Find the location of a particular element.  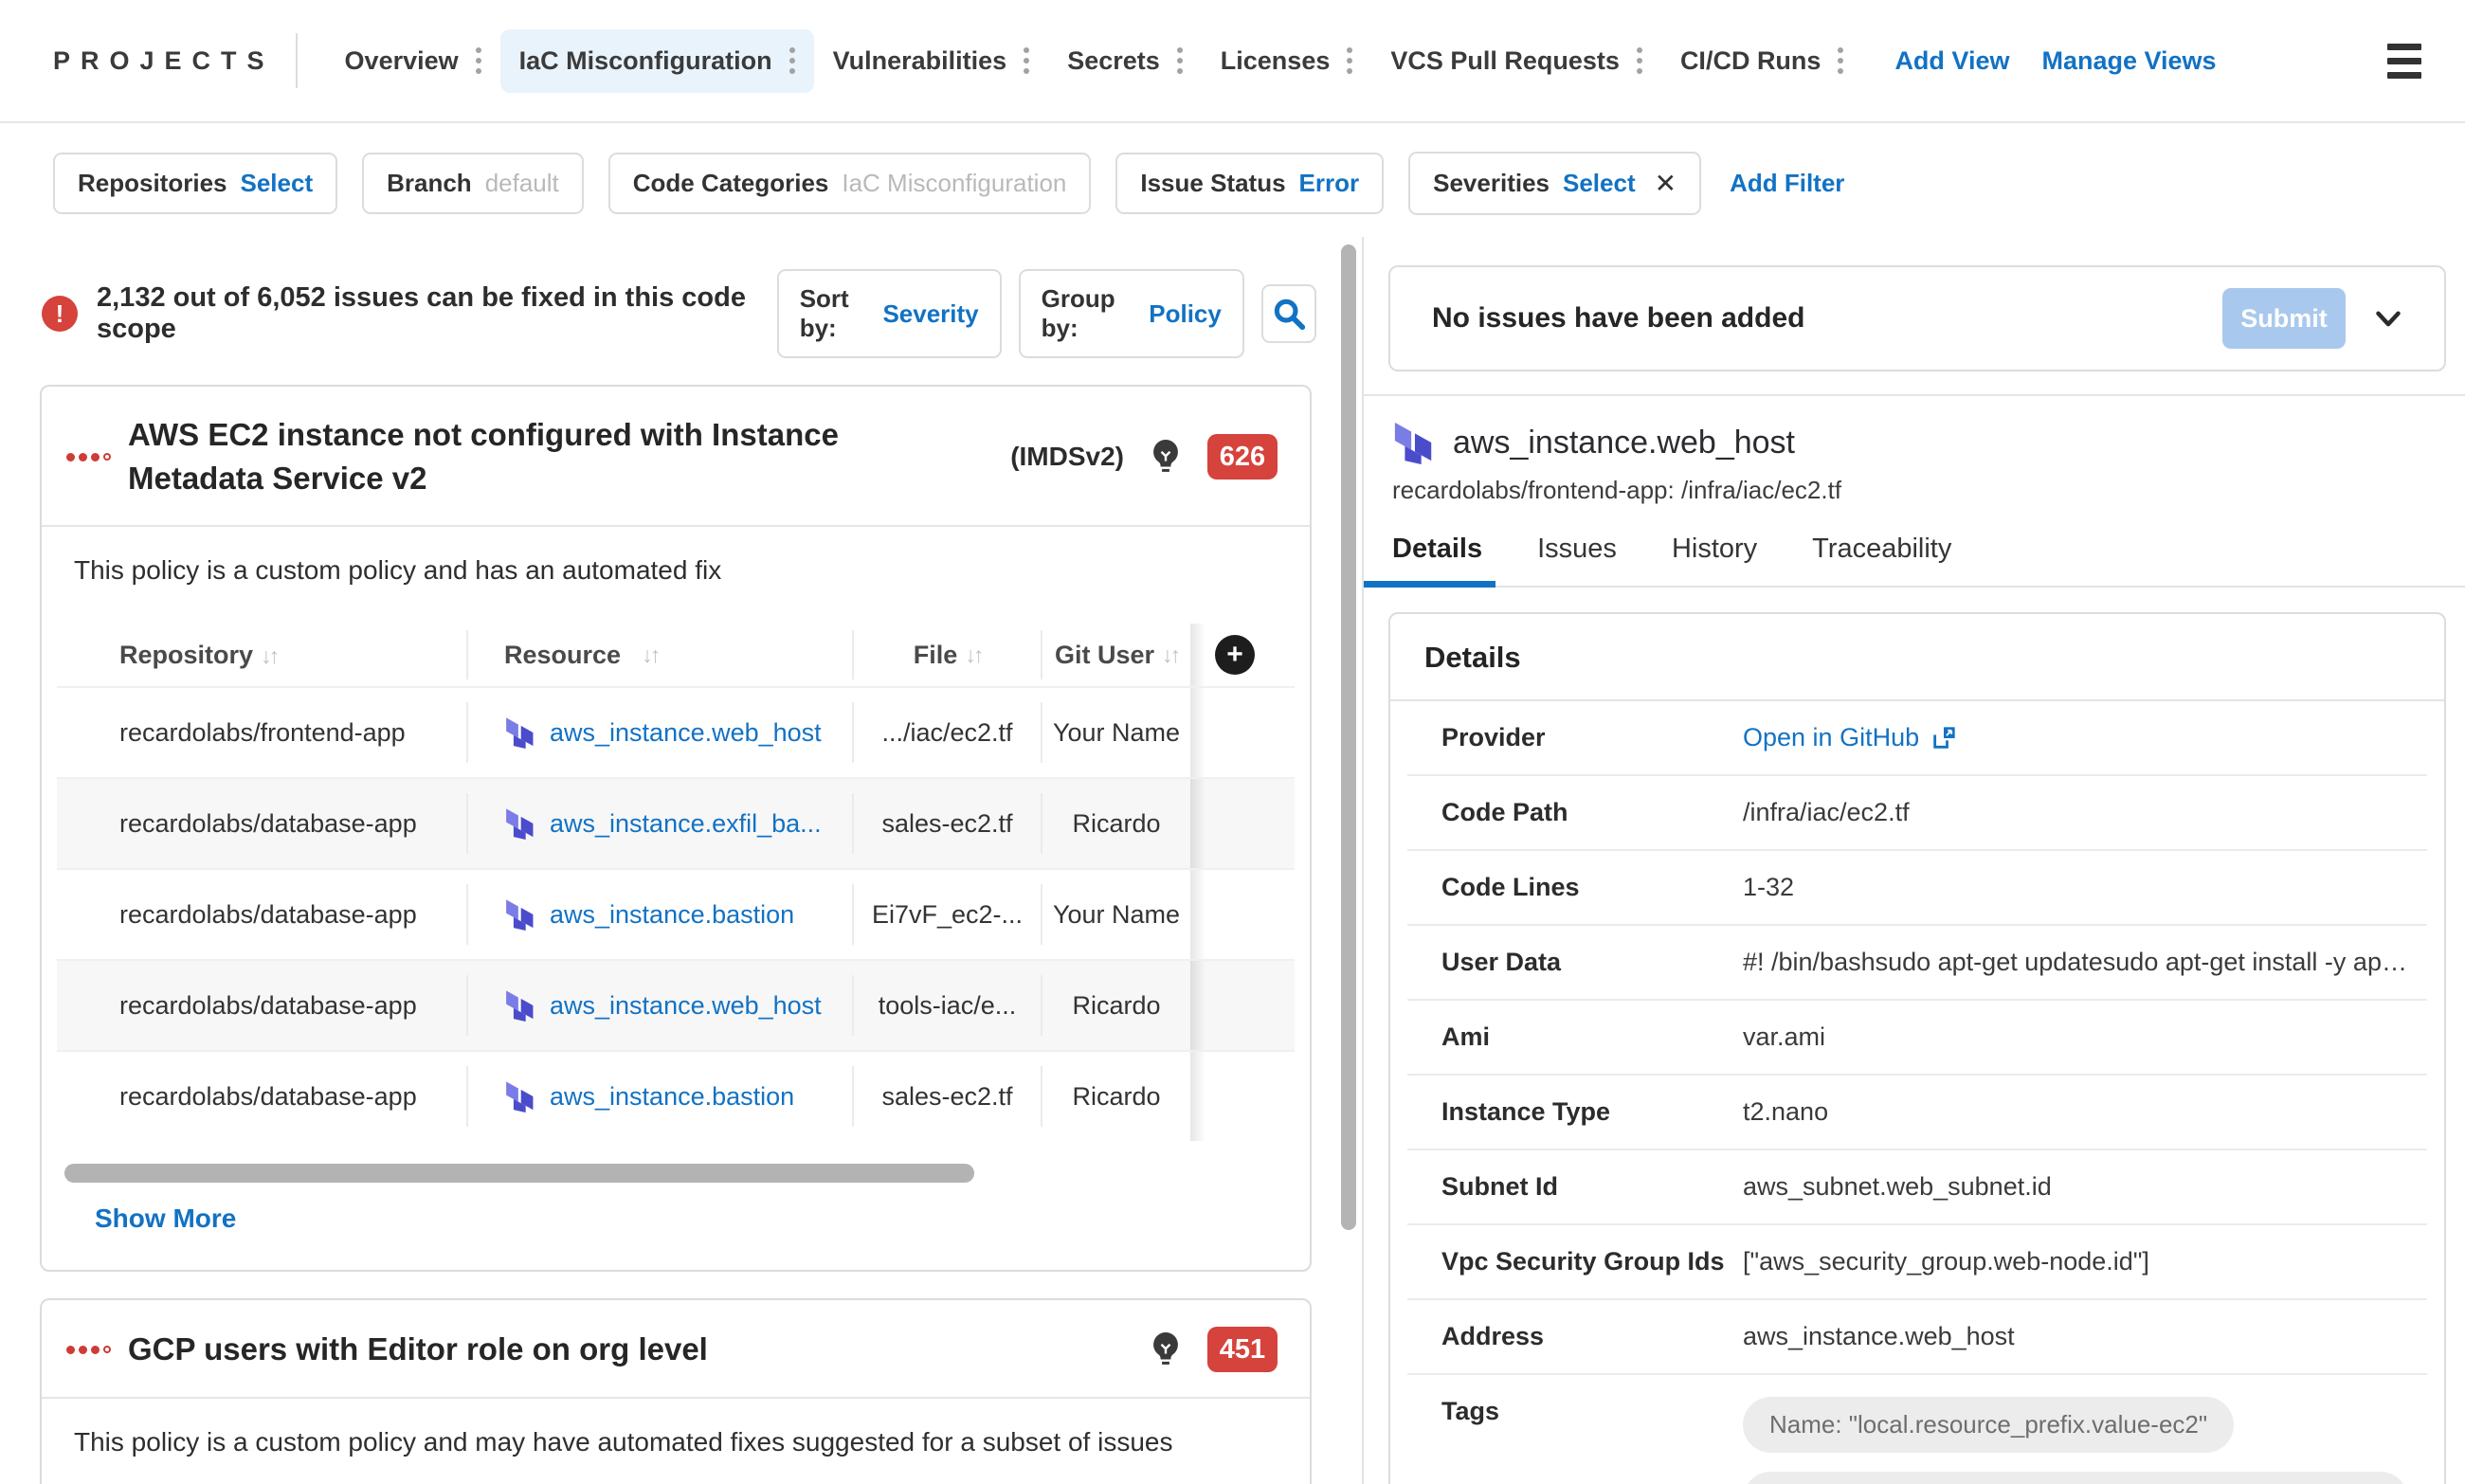

detail-value: ["aws_security_group.web-node.id"] is located at coordinates (1946, 1261).